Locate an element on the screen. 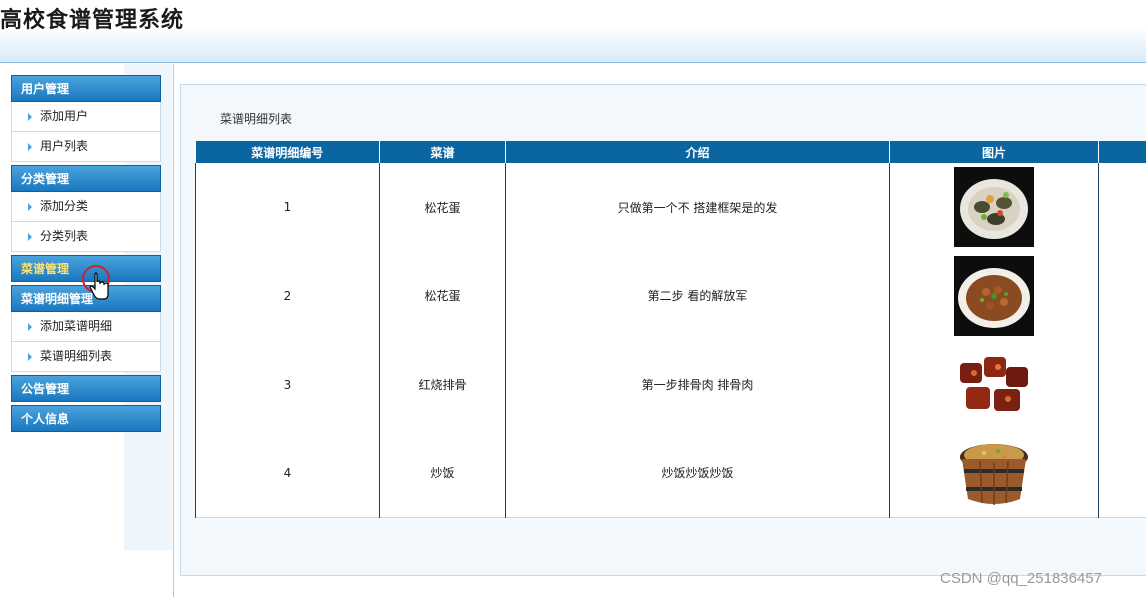  menu-group-user: 用户管理 is located at coordinates (86, 88).